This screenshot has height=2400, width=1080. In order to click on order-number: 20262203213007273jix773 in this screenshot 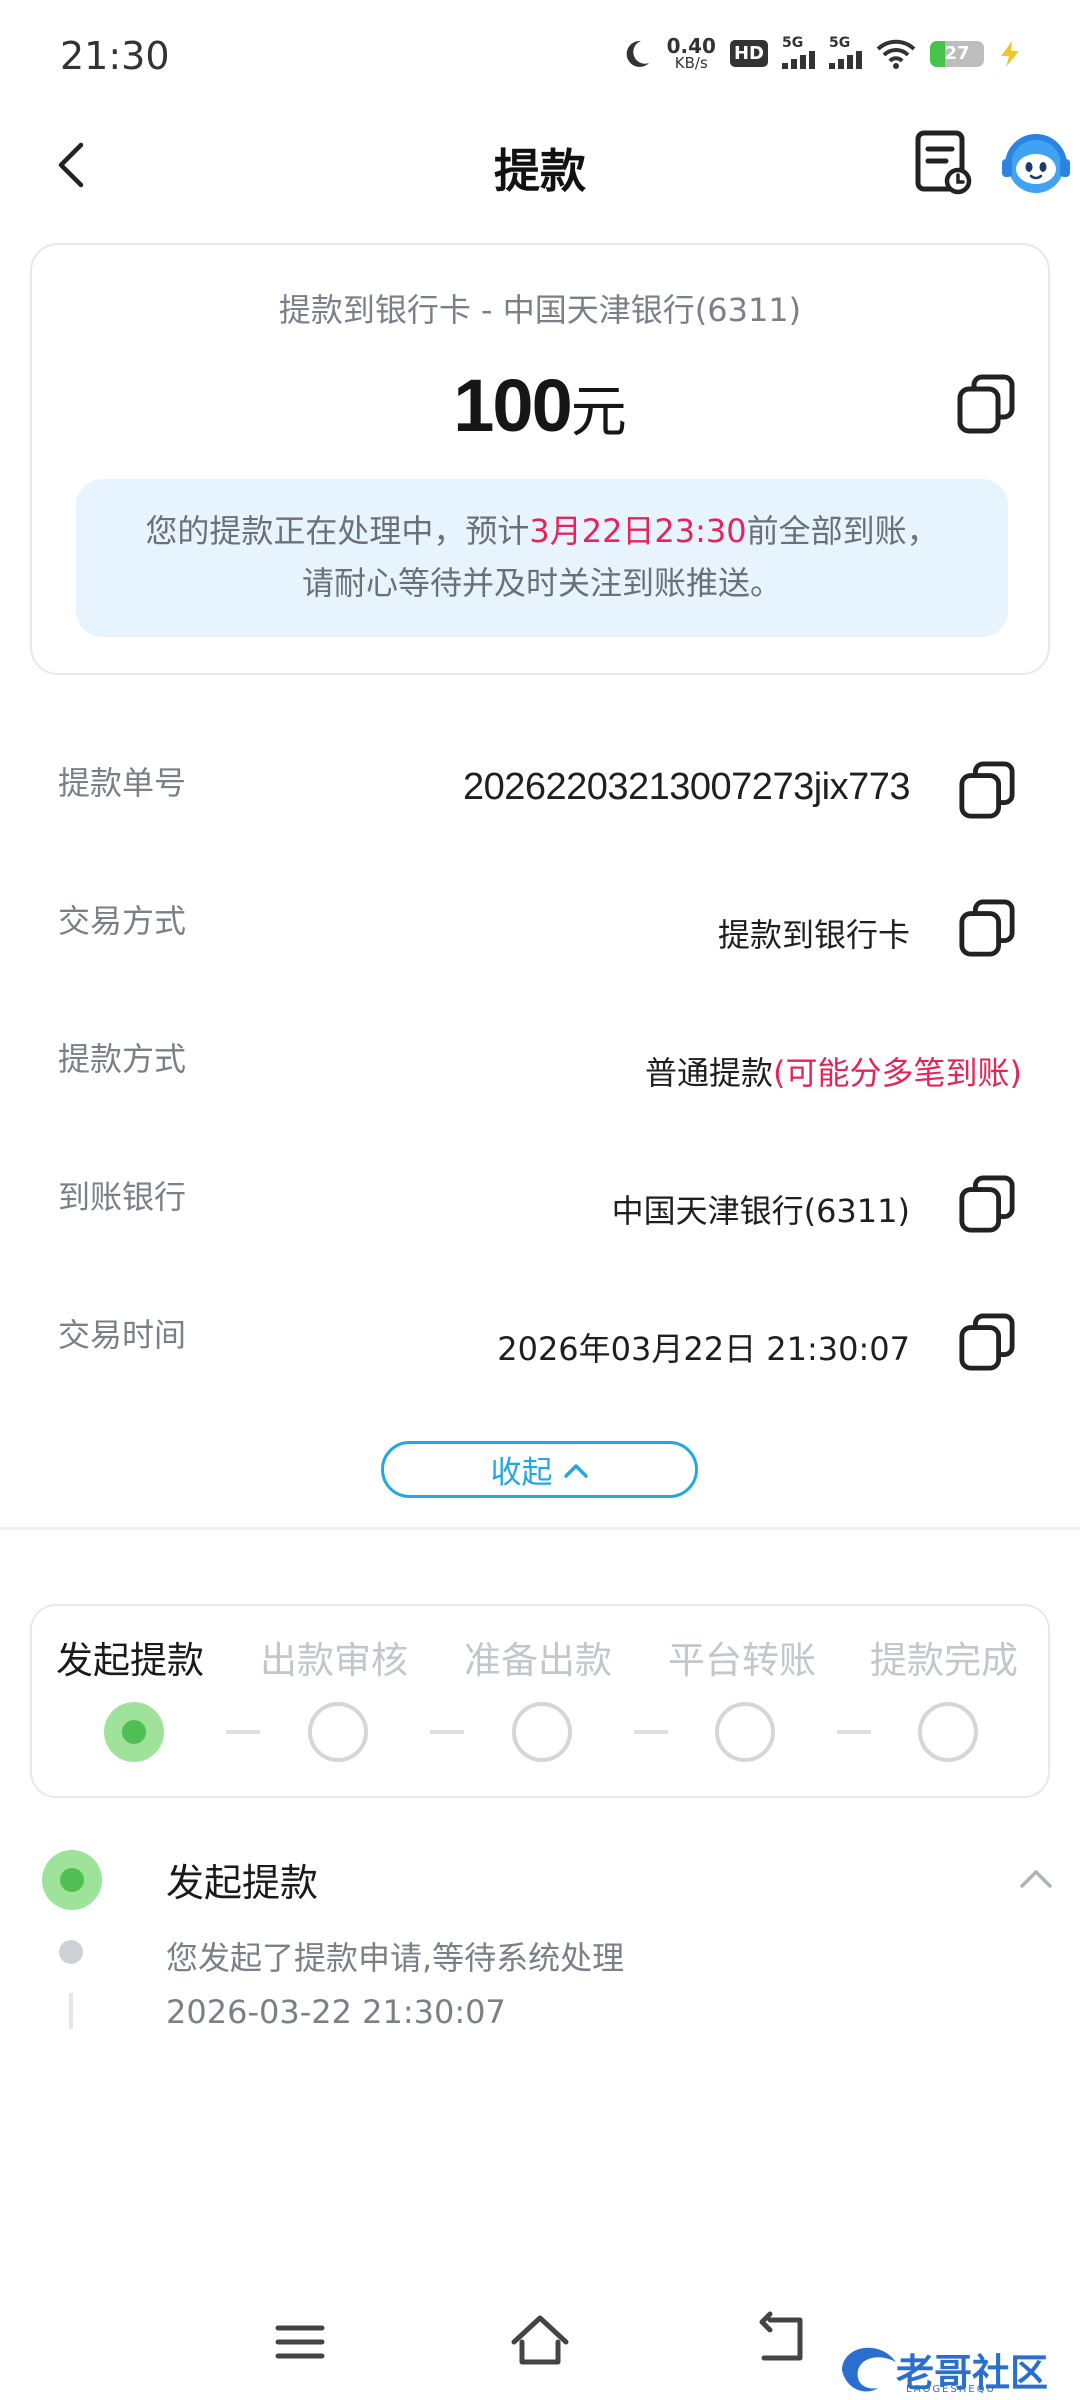, I will do `click(686, 787)`.